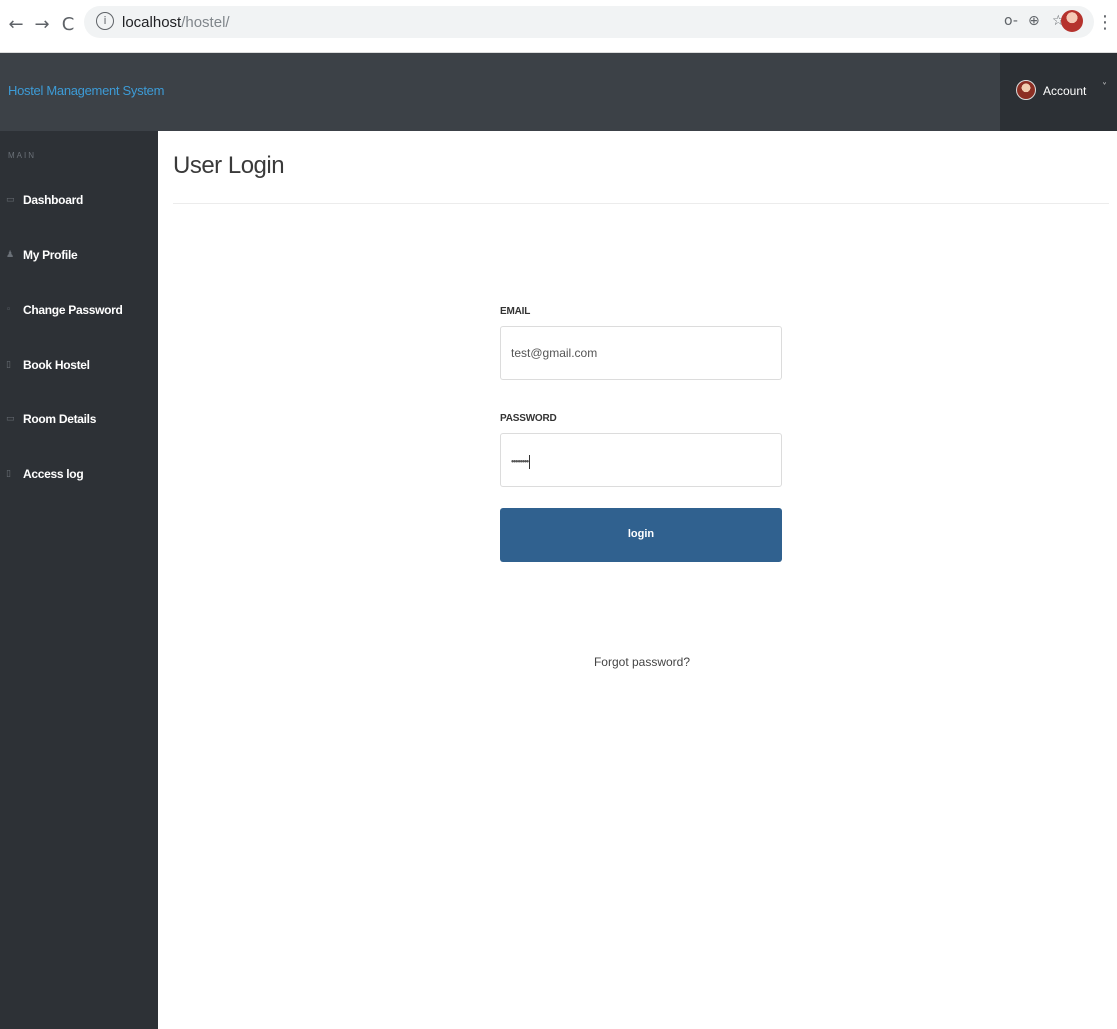  Describe the element at coordinates (554, 353) in the screenshot. I see `email-value: test@gmail.com` at that location.